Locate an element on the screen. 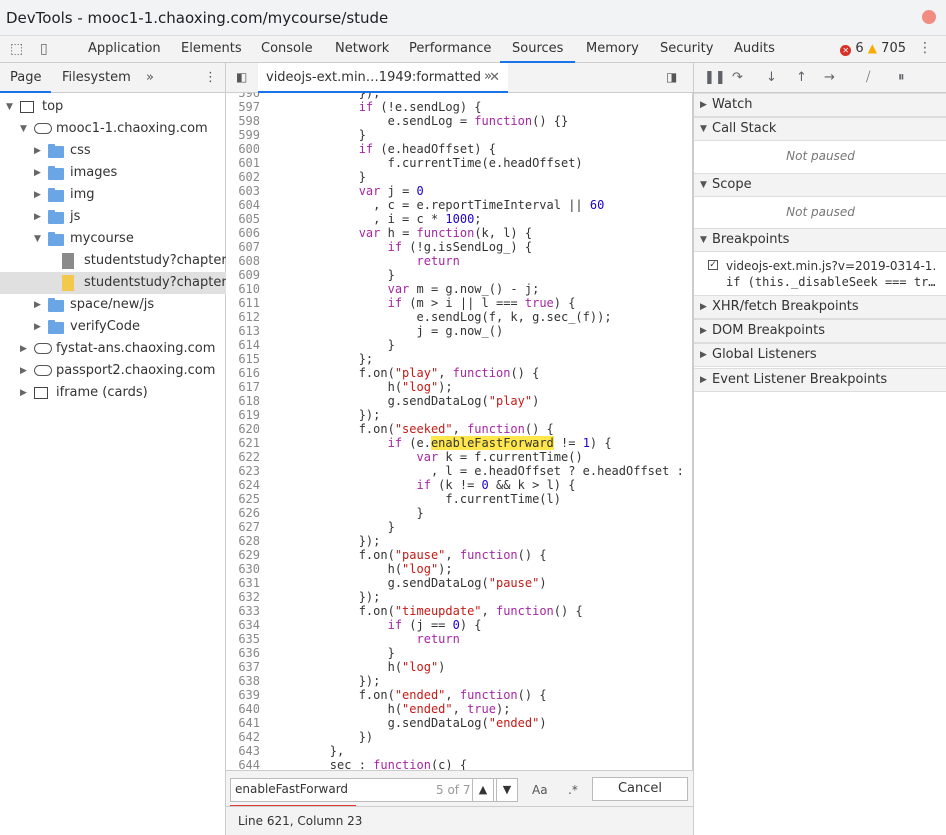 Image resolution: width=946 pixels, height=835 pixels. tab-performance: Performance is located at coordinates (450, 49).